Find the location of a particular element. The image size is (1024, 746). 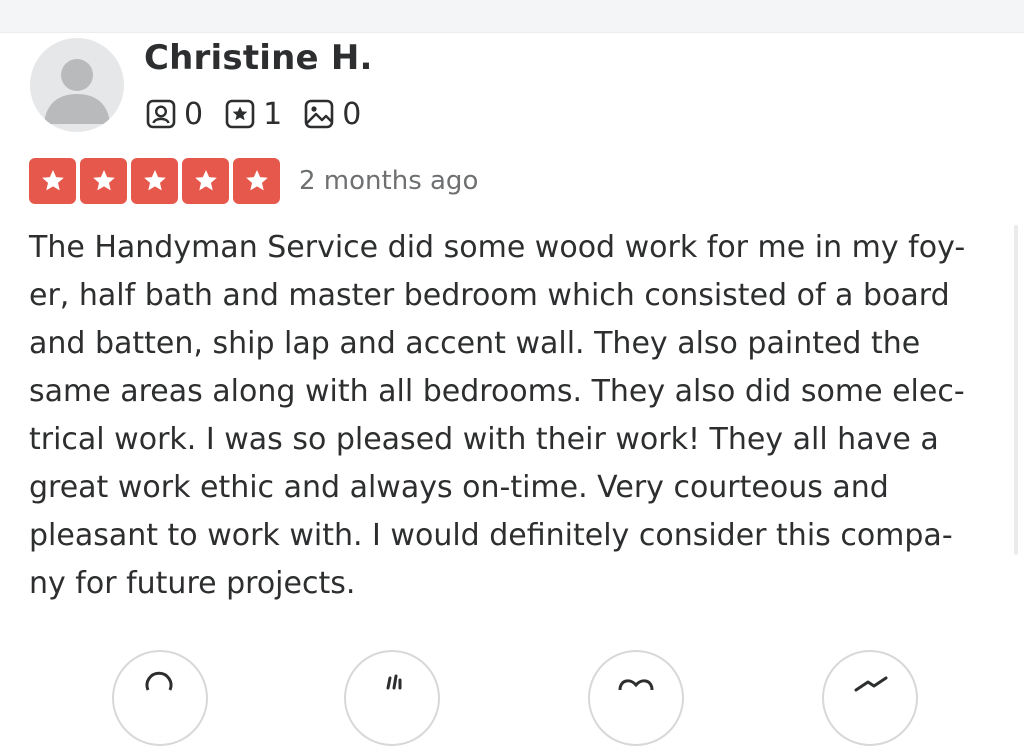

photos-icon is located at coordinates (319, 114).